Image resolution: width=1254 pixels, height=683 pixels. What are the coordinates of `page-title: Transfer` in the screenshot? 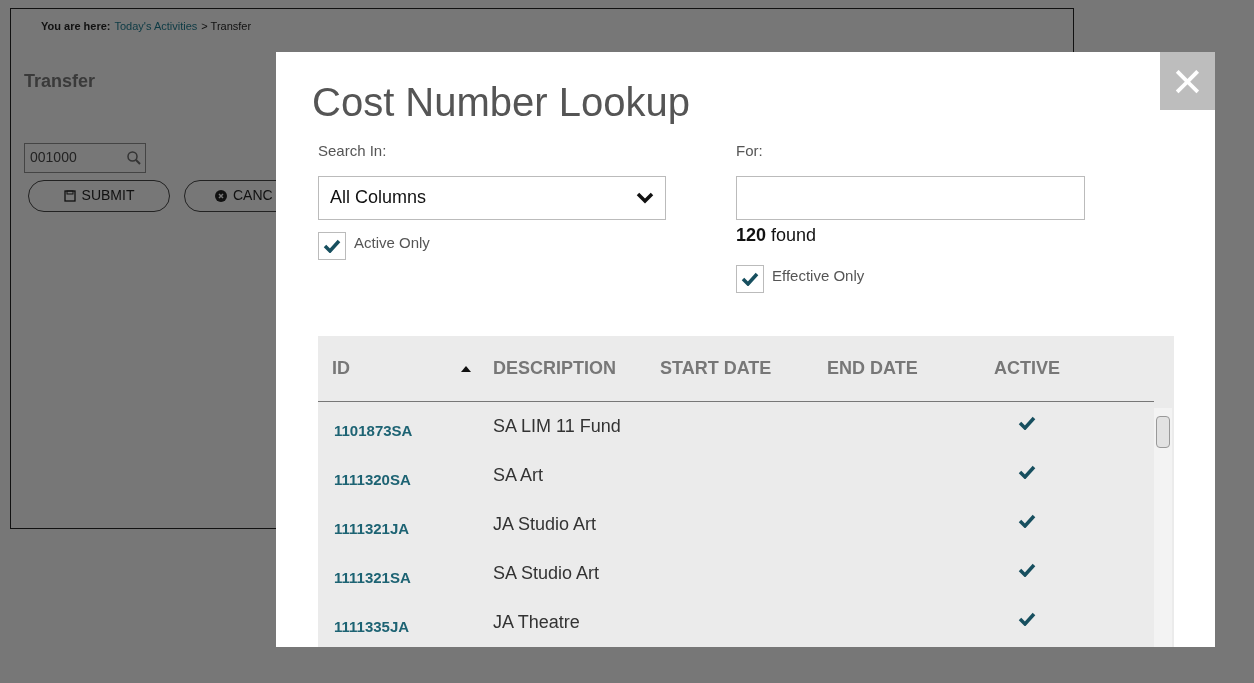 It's located at (60, 81).